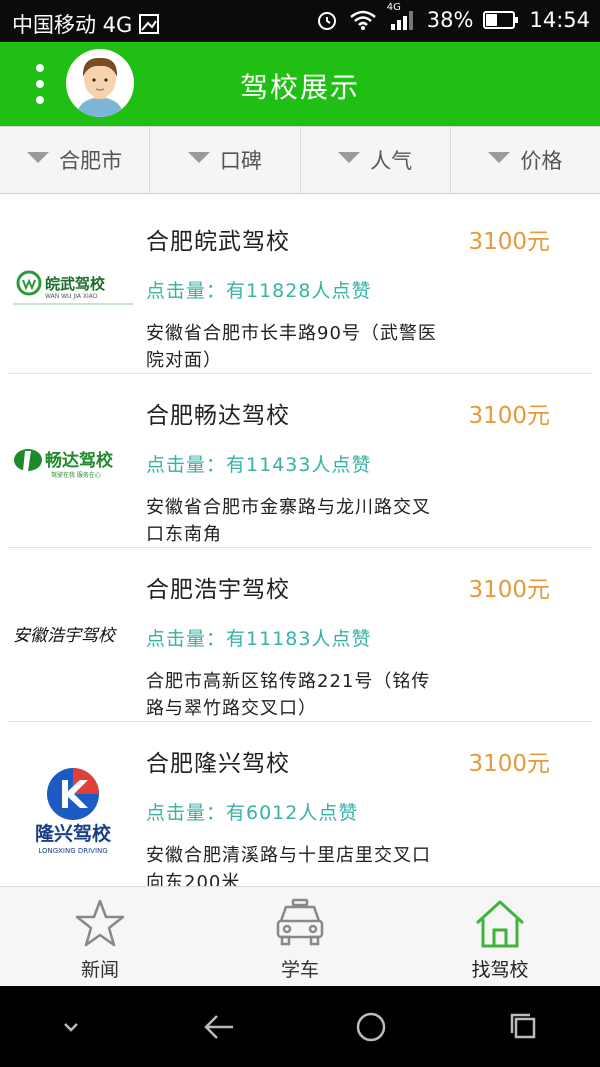 Image resolution: width=600 pixels, height=1067 pixels. What do you see at coordinates (218, 242) in the screenshot?
I see `school-name: 合肥皖武驾校` at bounding box center [218, 242].